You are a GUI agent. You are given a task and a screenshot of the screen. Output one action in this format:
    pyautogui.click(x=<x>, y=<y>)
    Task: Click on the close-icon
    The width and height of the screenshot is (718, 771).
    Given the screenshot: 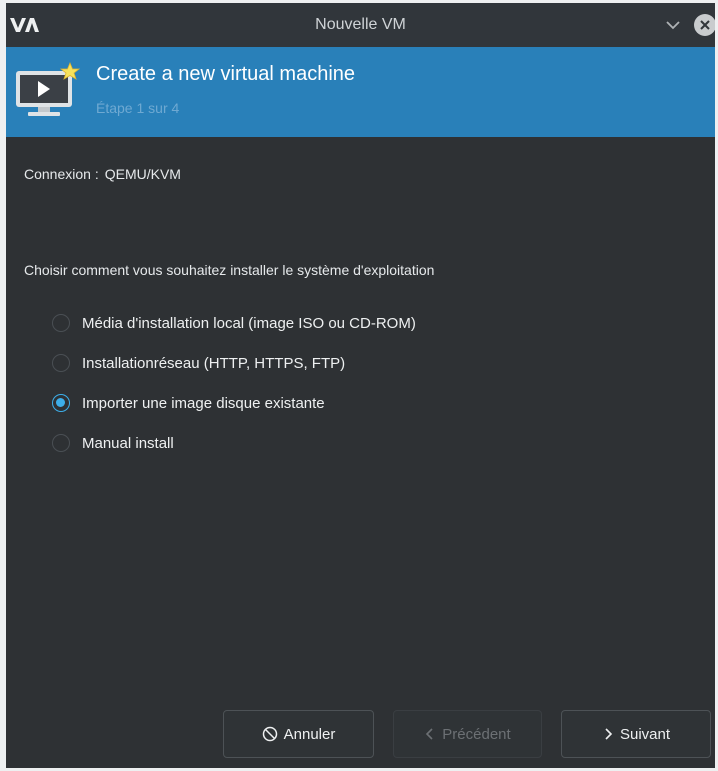 What is the action you would take?
    pyautogui.click(x=704, y=25)
    